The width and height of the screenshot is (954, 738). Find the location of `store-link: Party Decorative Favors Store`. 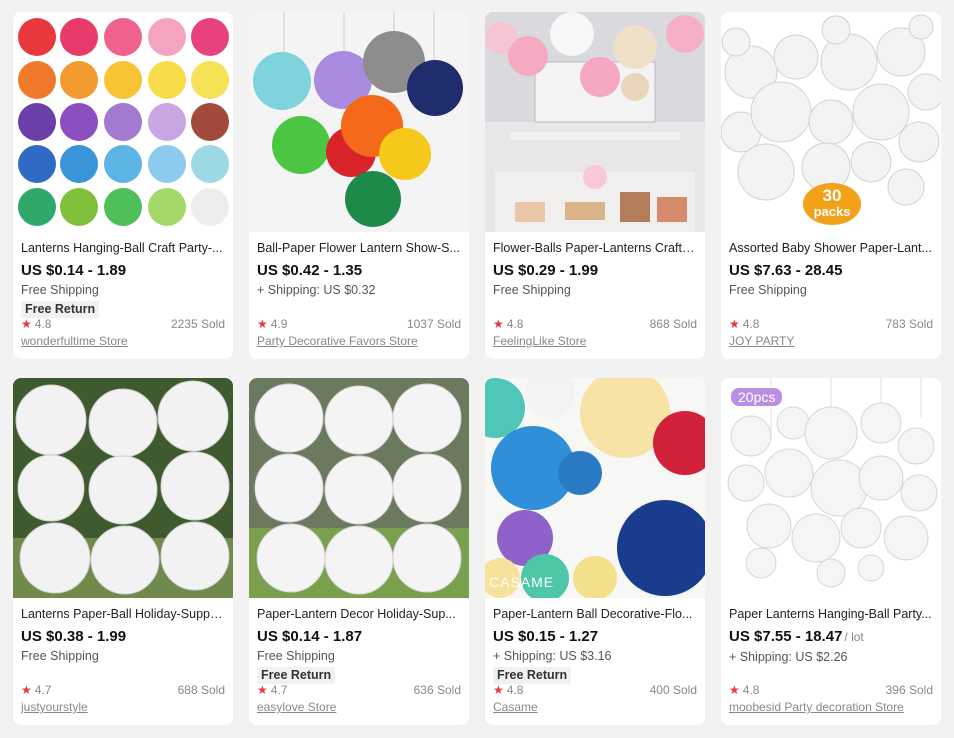

store-link: Party Decorative Favors Store is located at coordinates (359, 341).